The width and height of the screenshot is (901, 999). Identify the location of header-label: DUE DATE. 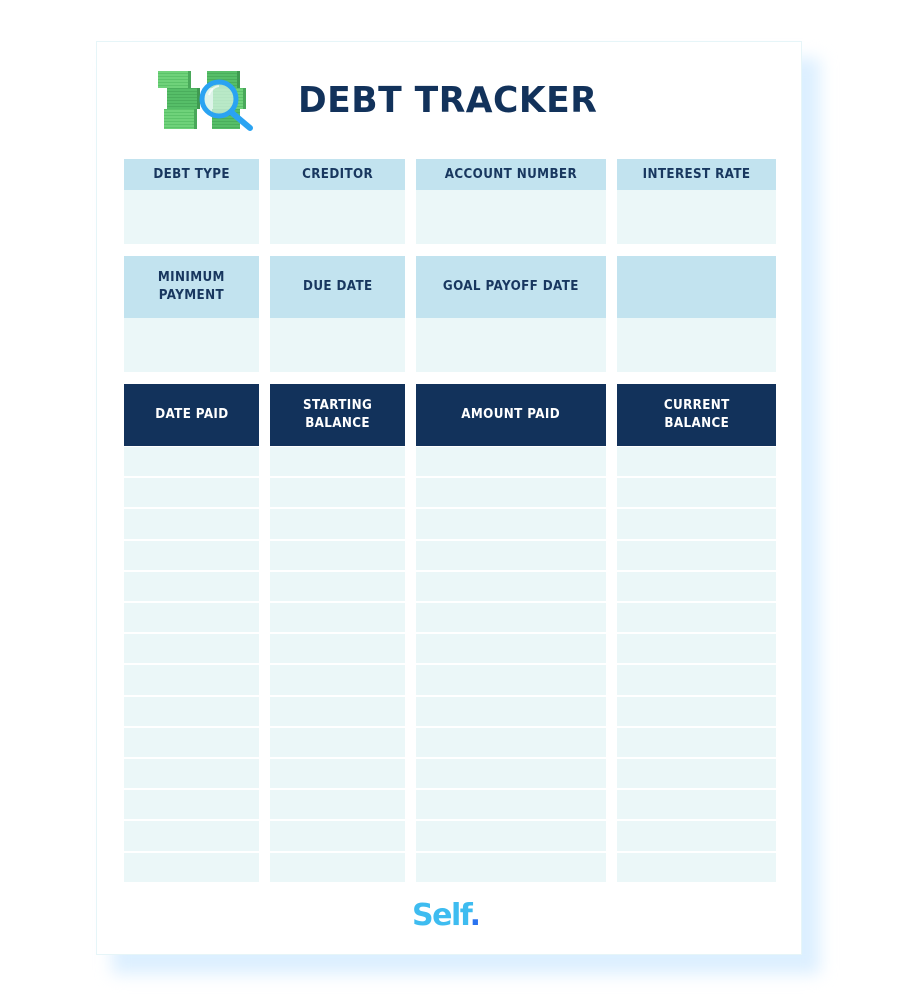
(337, 286).